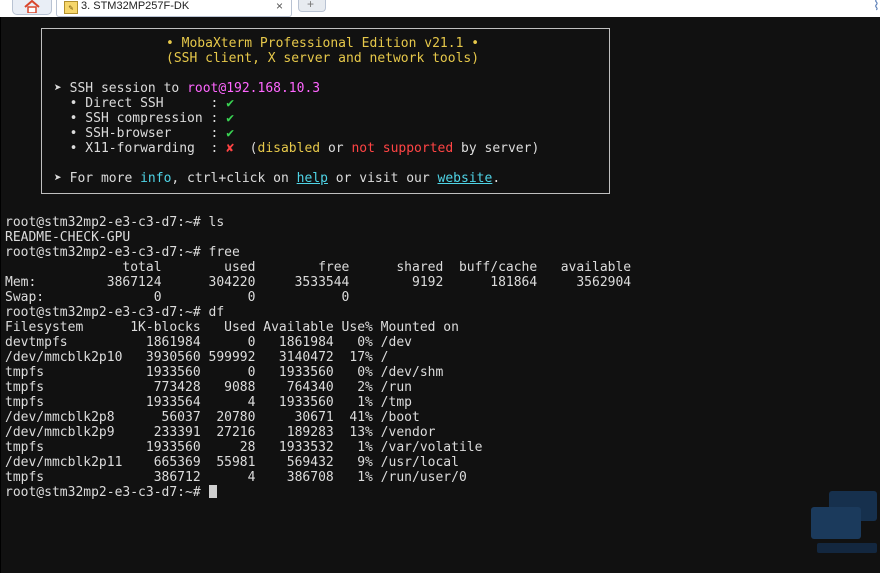 This screenshot has width=890, height=573. What do you see at coordinates (254, 88) in the screenshot?
I see `ssh-host: root@192.168.10.3` at bounding box center [254, 88].